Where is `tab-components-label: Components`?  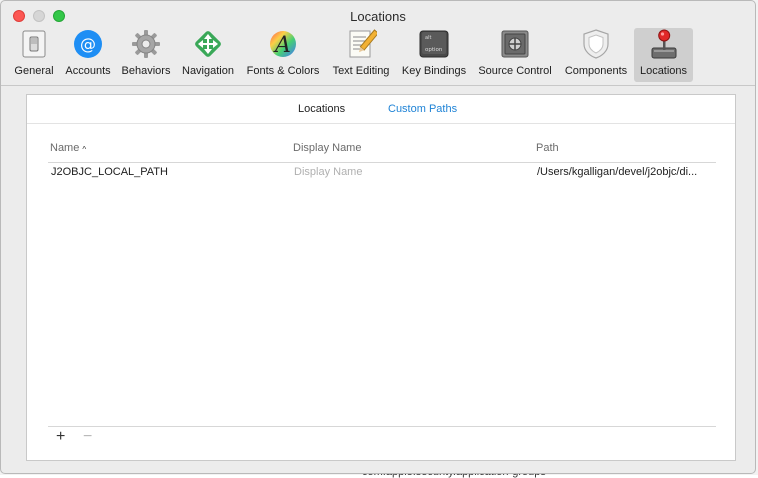 tab-components-label: Components is located at coordinates (596, 71).